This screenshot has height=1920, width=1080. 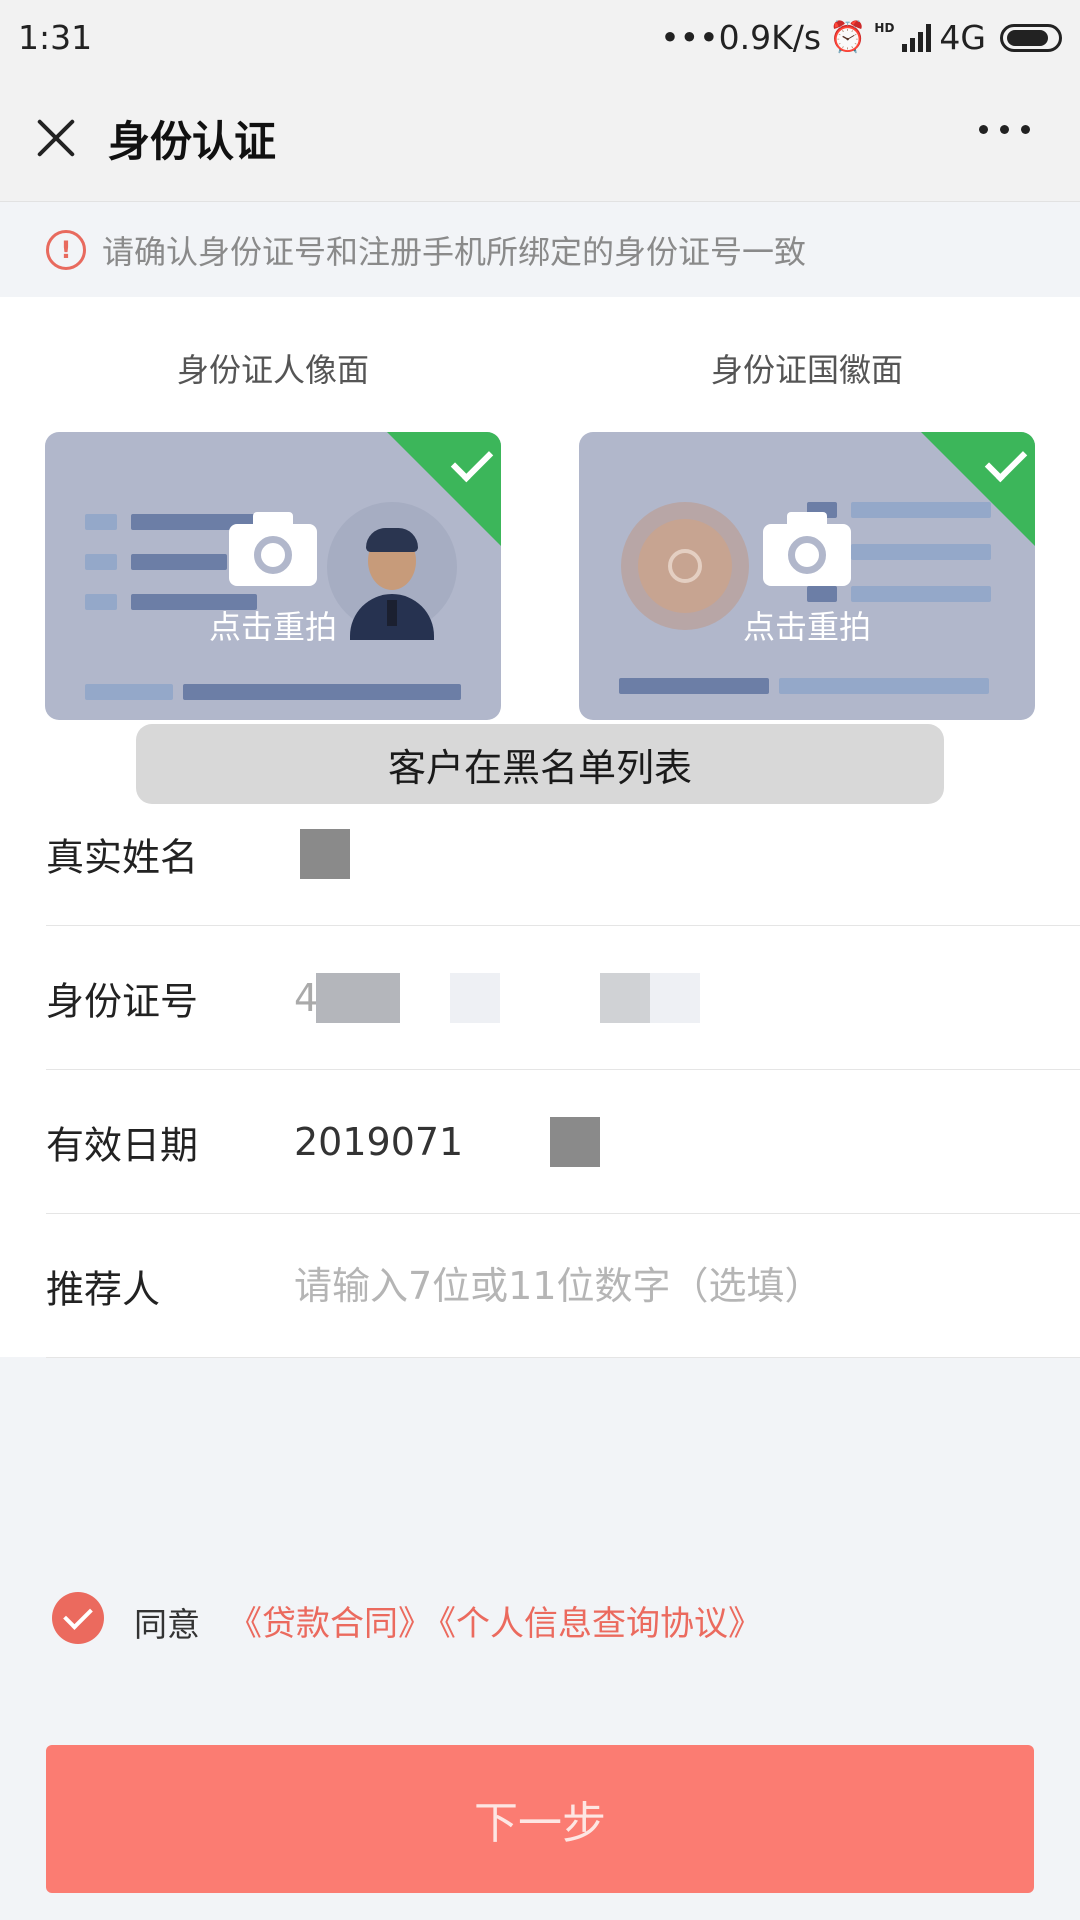 What do you see at coordinates (685, 566) in the screenshot?
I see `emblem-symbol` at bounding box center [685, 566].